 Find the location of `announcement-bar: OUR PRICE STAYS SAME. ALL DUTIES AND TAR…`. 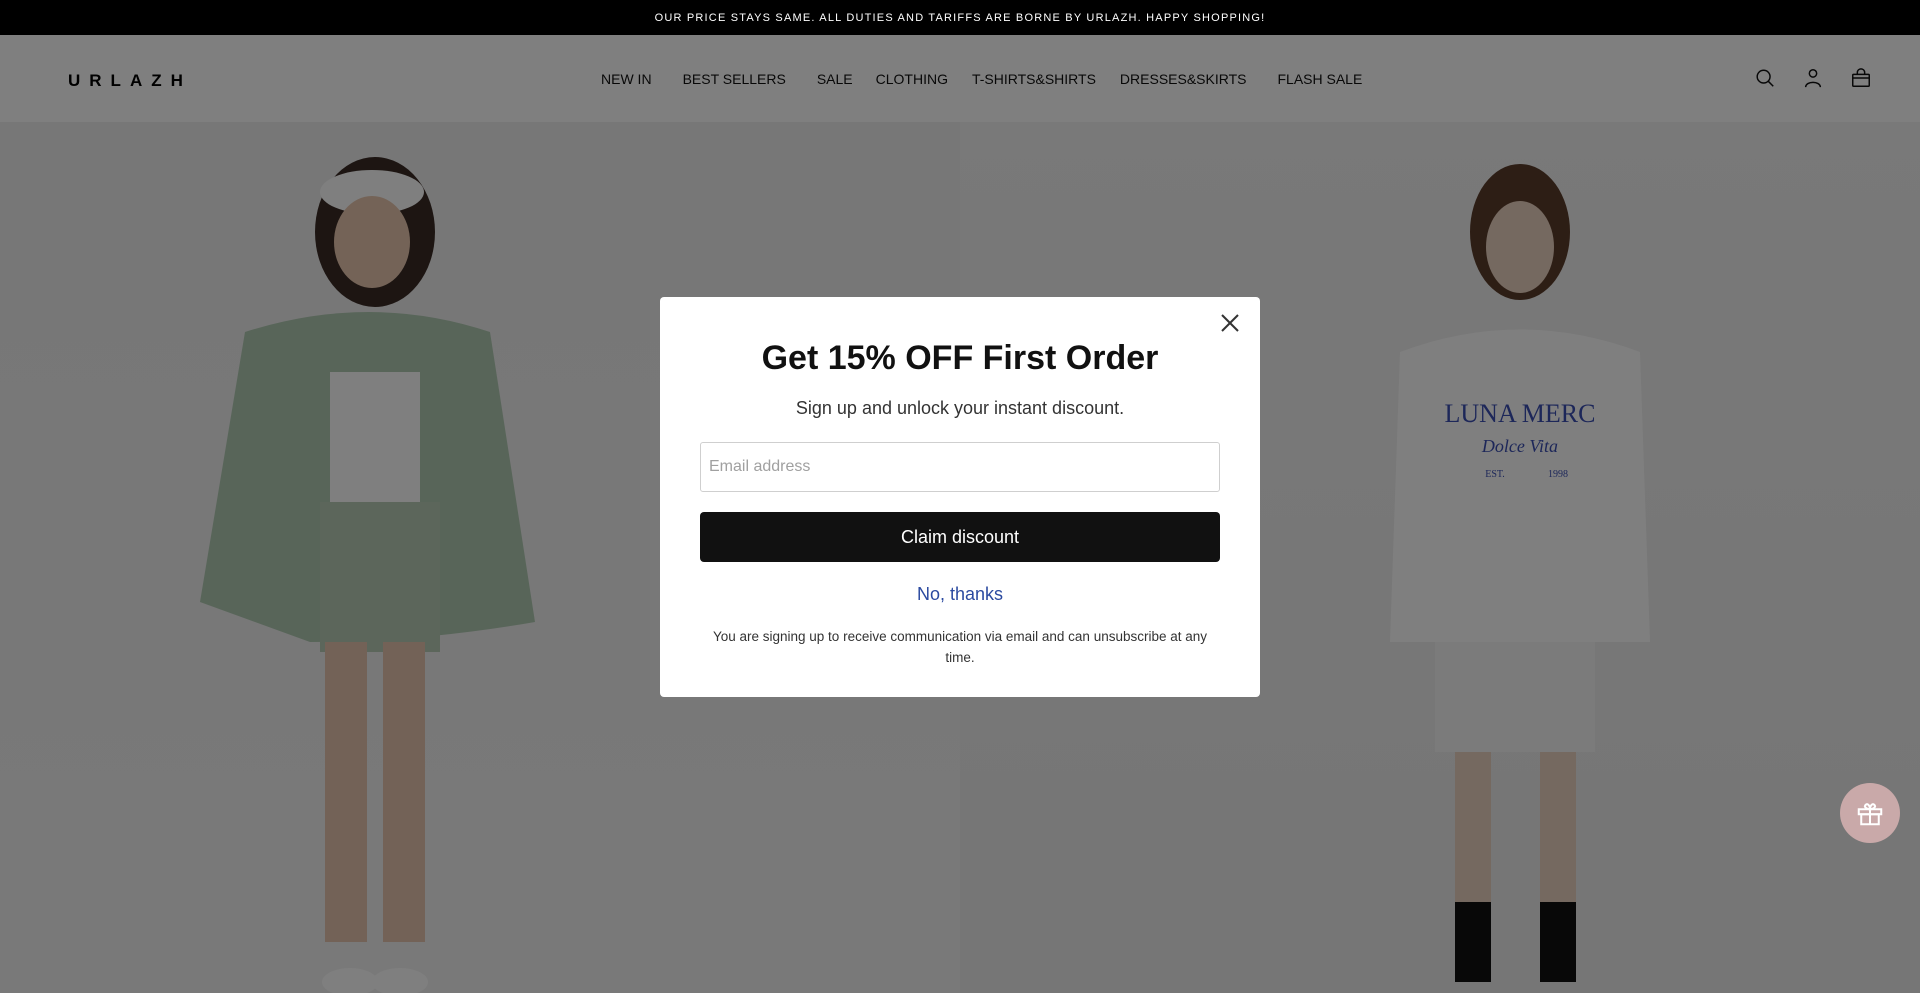

announcement-bar: OUR PRICE STAYS SAME. ALL DUTIES AND TAR… is located at coordinates (960, 17).